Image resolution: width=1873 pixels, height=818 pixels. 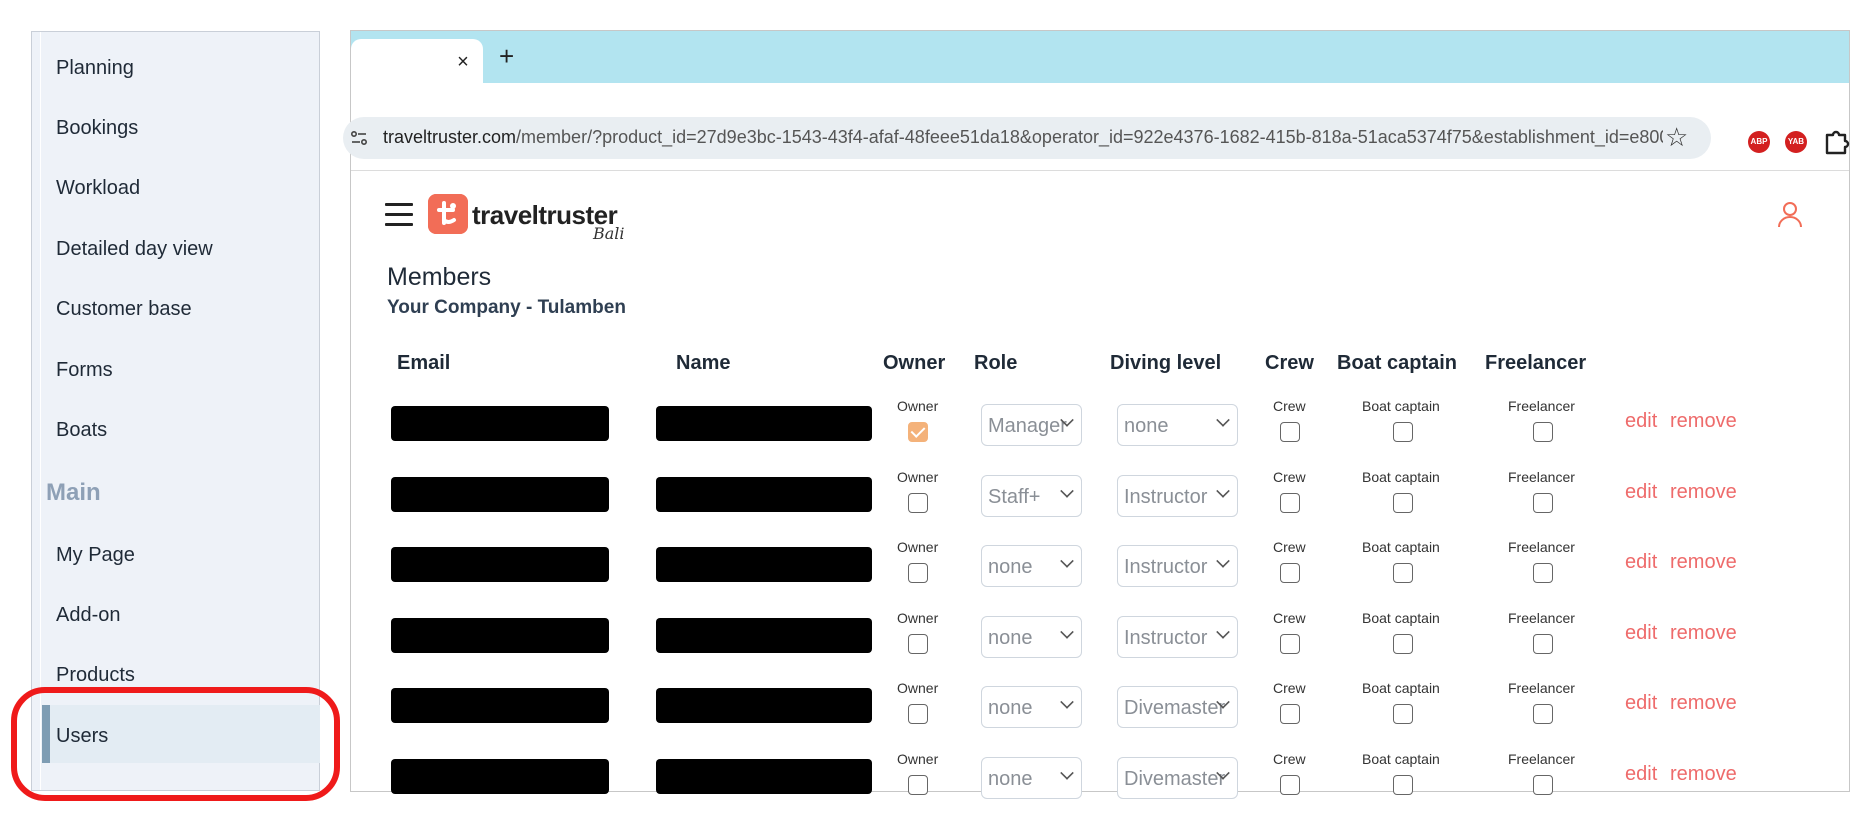 I want to click on site-settings-icon, so click(x=359, y=138).